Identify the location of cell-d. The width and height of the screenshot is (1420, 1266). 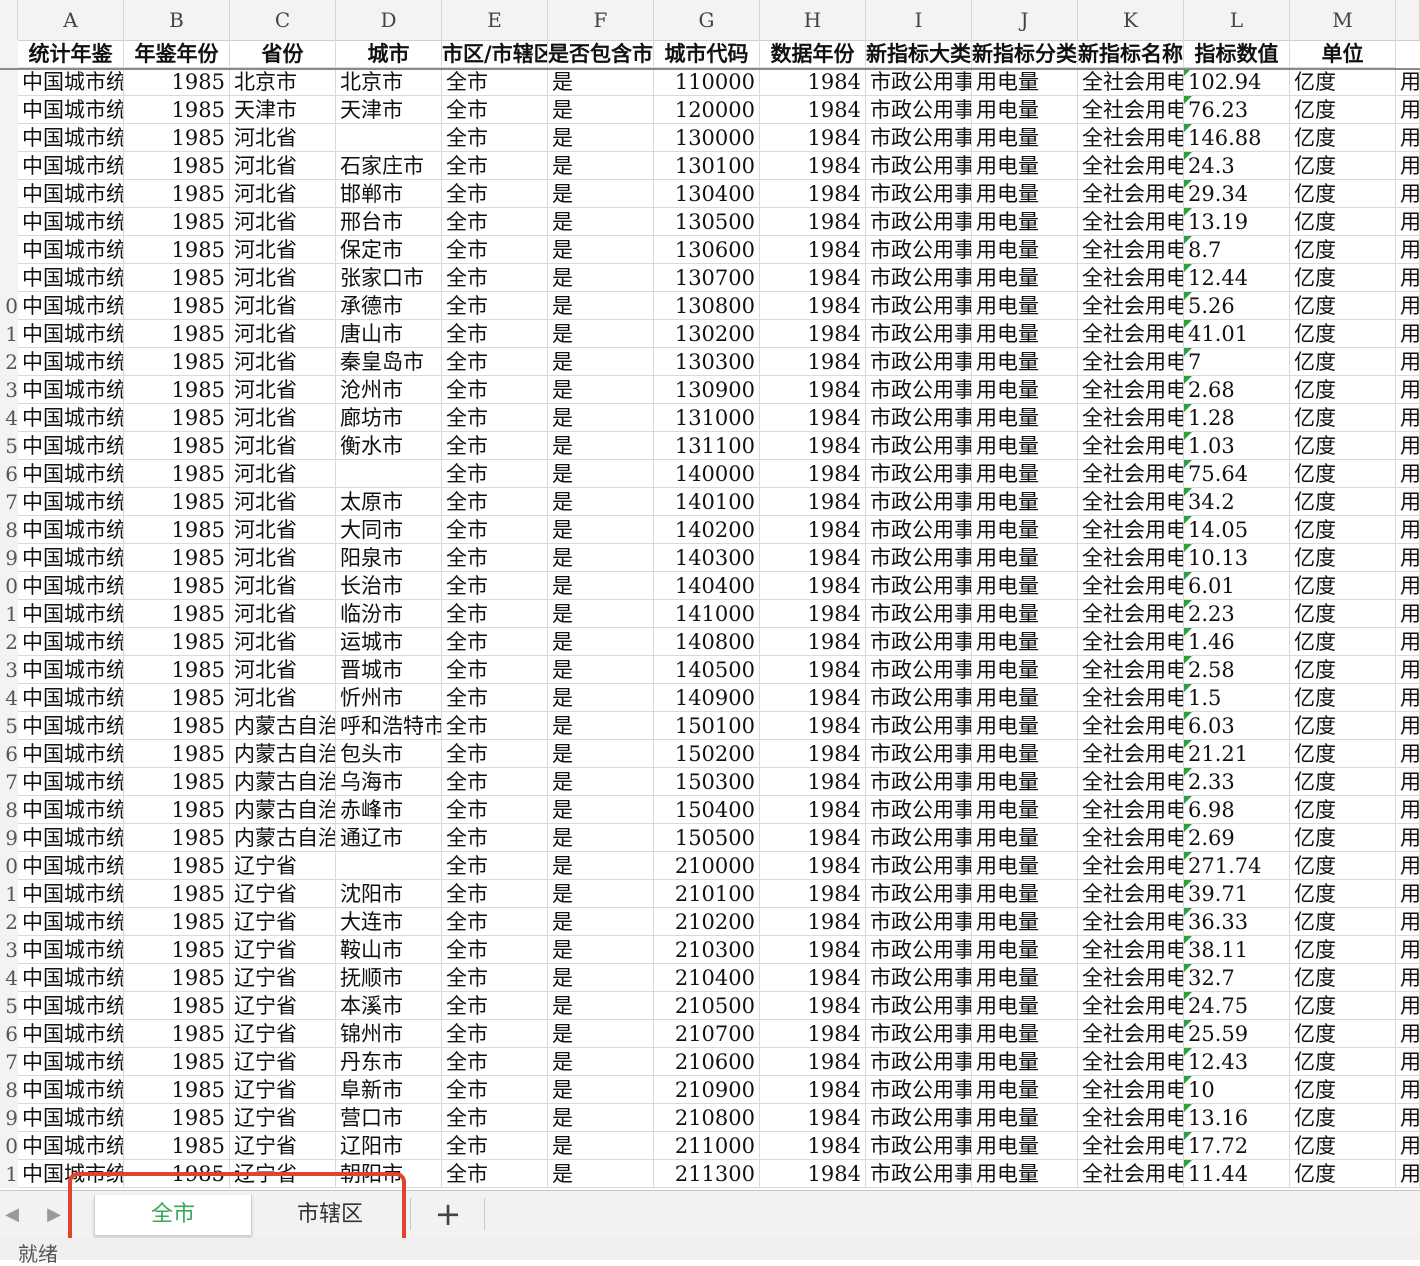
(389, 138).